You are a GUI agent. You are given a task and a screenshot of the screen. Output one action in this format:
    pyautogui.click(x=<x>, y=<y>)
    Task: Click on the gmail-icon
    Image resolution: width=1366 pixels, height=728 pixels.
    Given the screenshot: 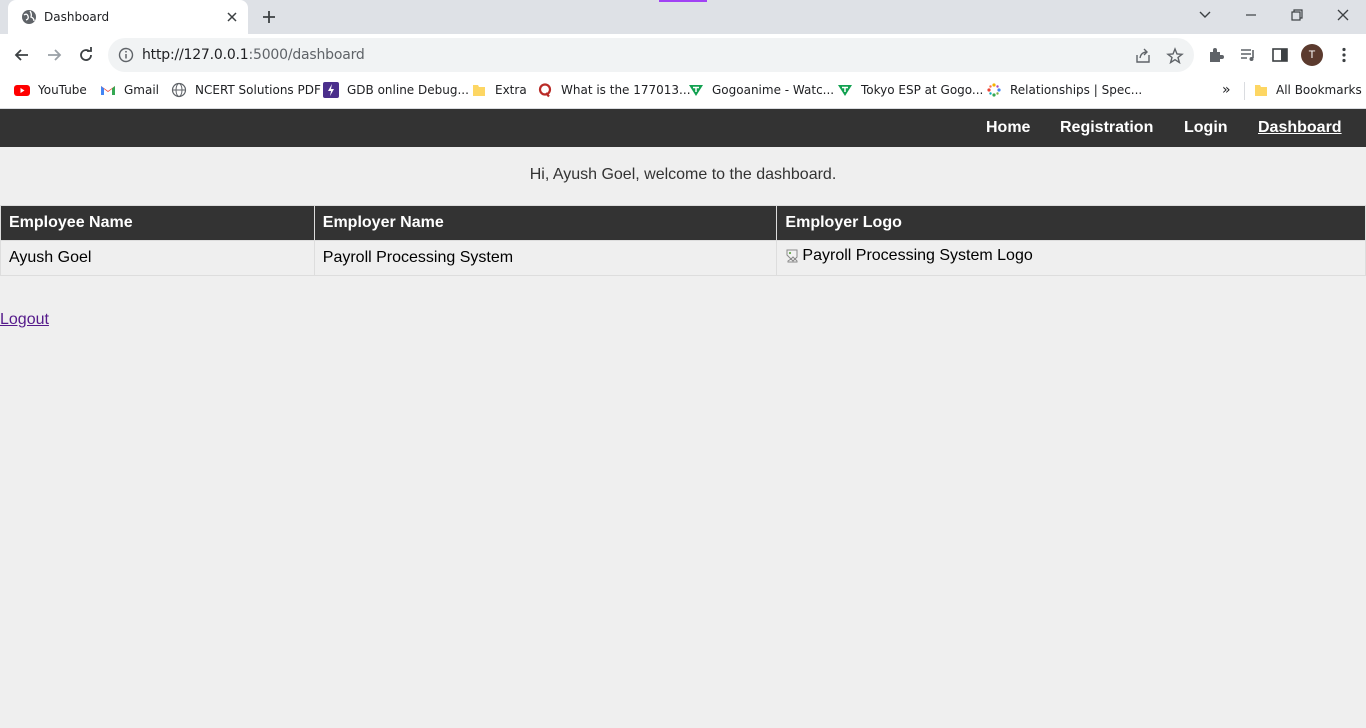 What is the action you would take?
    pyautogui.click(x=108, y=90)
    